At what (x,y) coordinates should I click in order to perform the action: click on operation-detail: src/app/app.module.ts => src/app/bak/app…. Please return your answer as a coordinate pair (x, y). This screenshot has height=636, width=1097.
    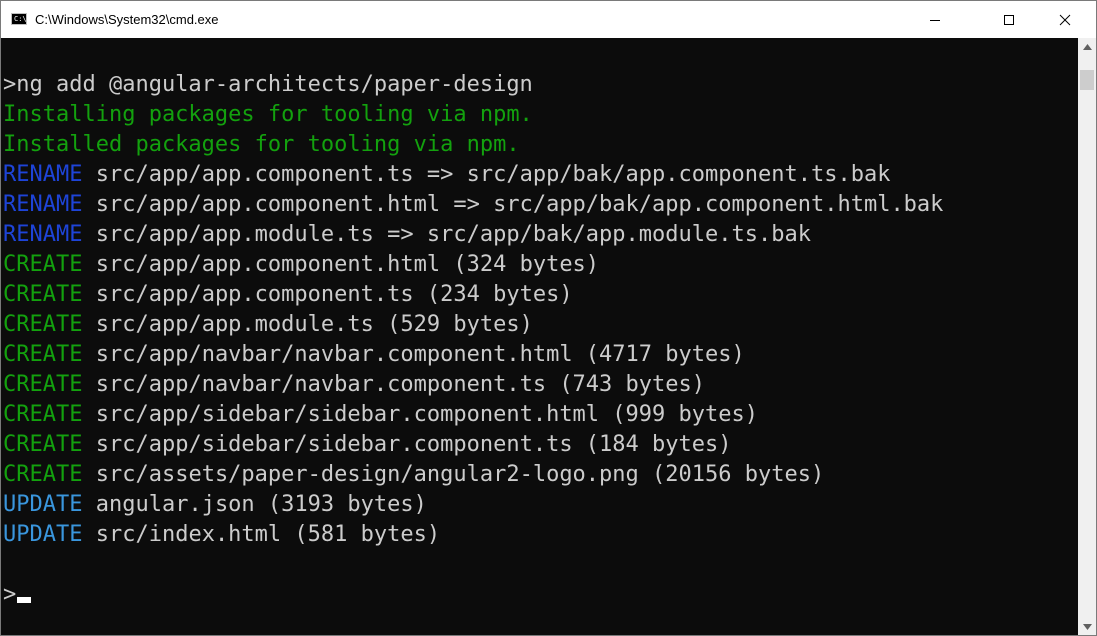
    Looking at the image, I should click on (453, 234).